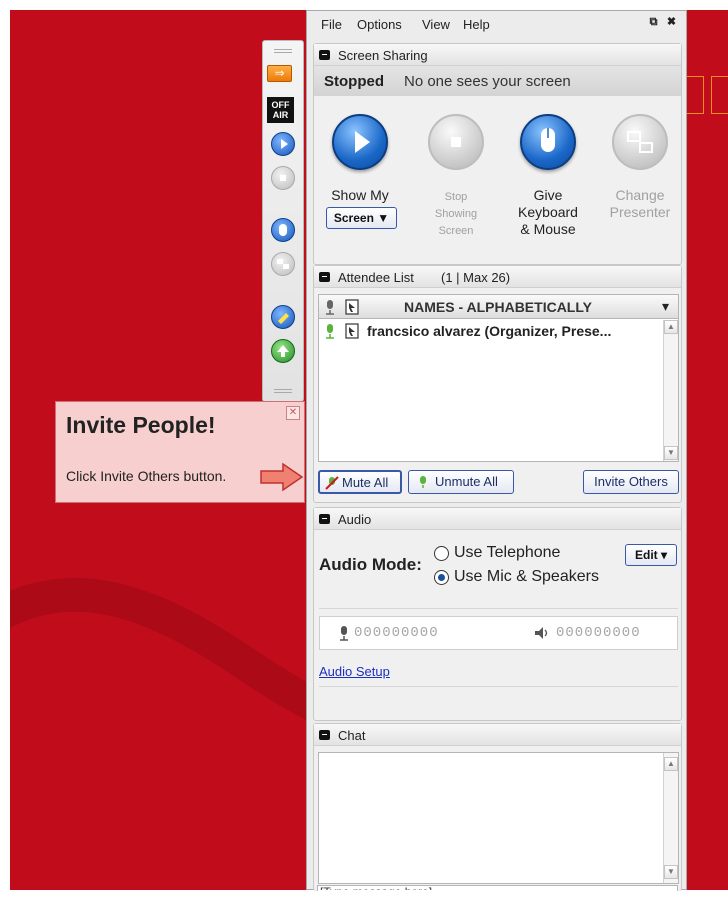 This screenshot has height=910, width=728. Describe the element at coordinates (640, 195) in the screenshot. I see `change-label-line-1: Change` at that location.